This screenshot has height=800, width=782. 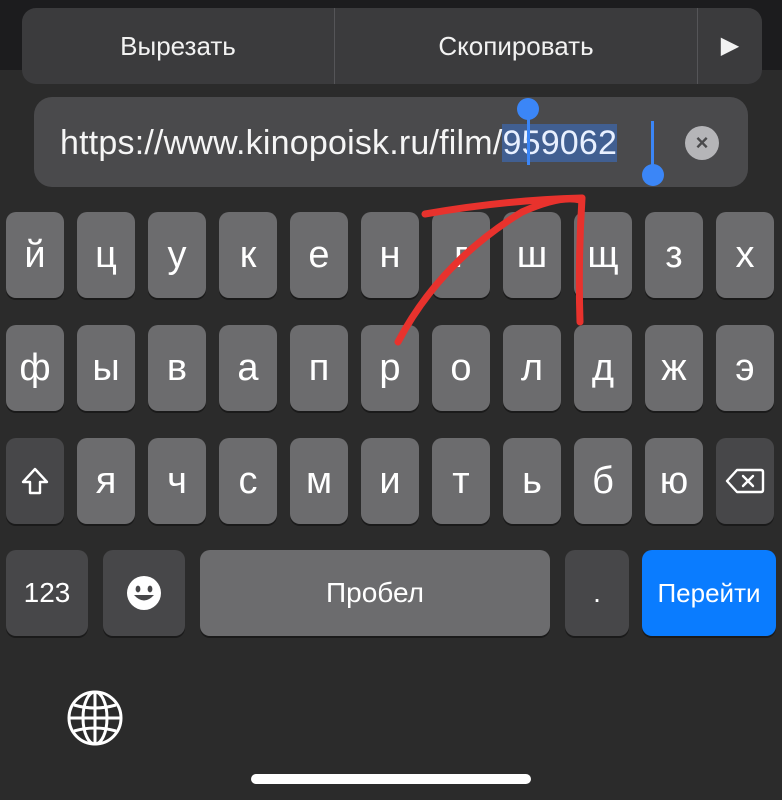 I want to click on emoji-icon, so click(x=144, y=593).